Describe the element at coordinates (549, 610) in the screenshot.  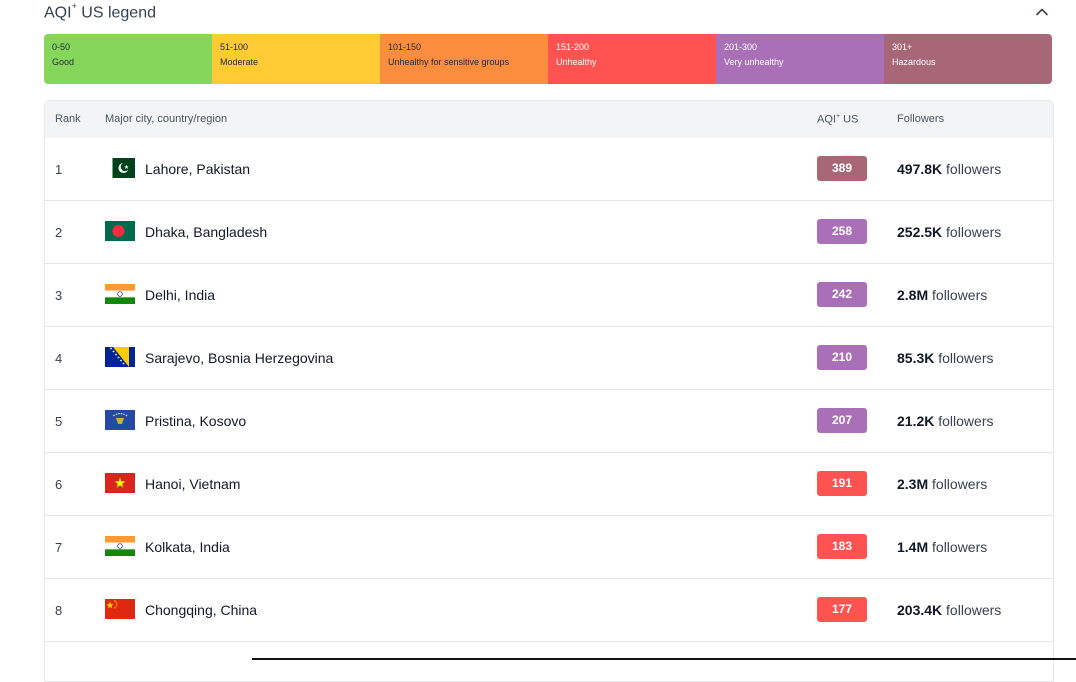
I see `table-row: 8 Chongqing, China 177 203.4K followers` at that location.